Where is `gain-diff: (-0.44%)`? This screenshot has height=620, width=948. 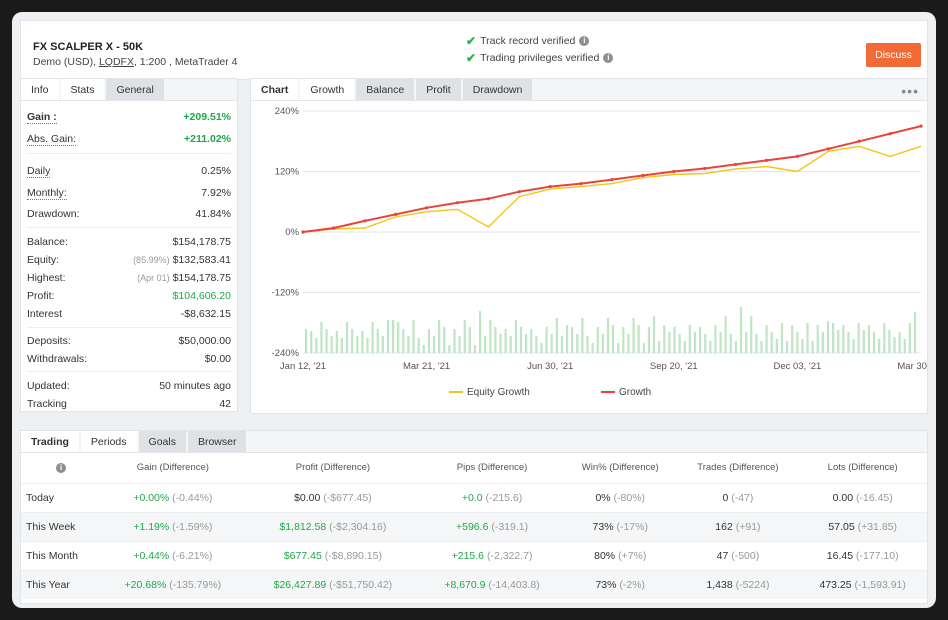
gain-diff: (-0.44%) is located at coordinates (192, 497).